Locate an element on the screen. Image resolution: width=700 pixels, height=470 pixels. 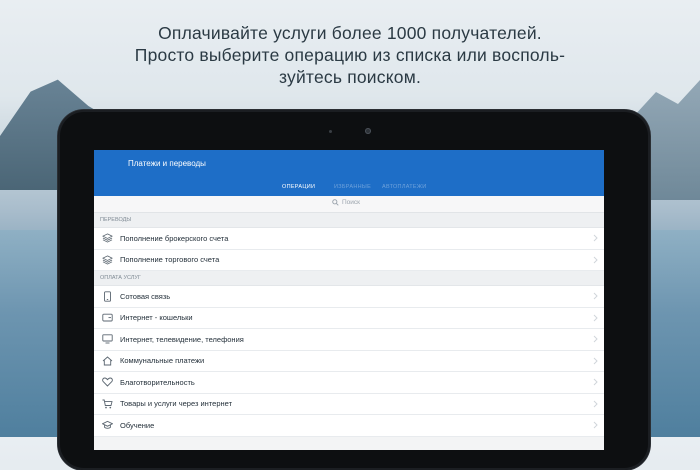
tab-bar: ОПЕРАЦИИ ИЗБРАННЫЕ АВТОПЛАТЕЖИ is located at coordinates (349, 188).